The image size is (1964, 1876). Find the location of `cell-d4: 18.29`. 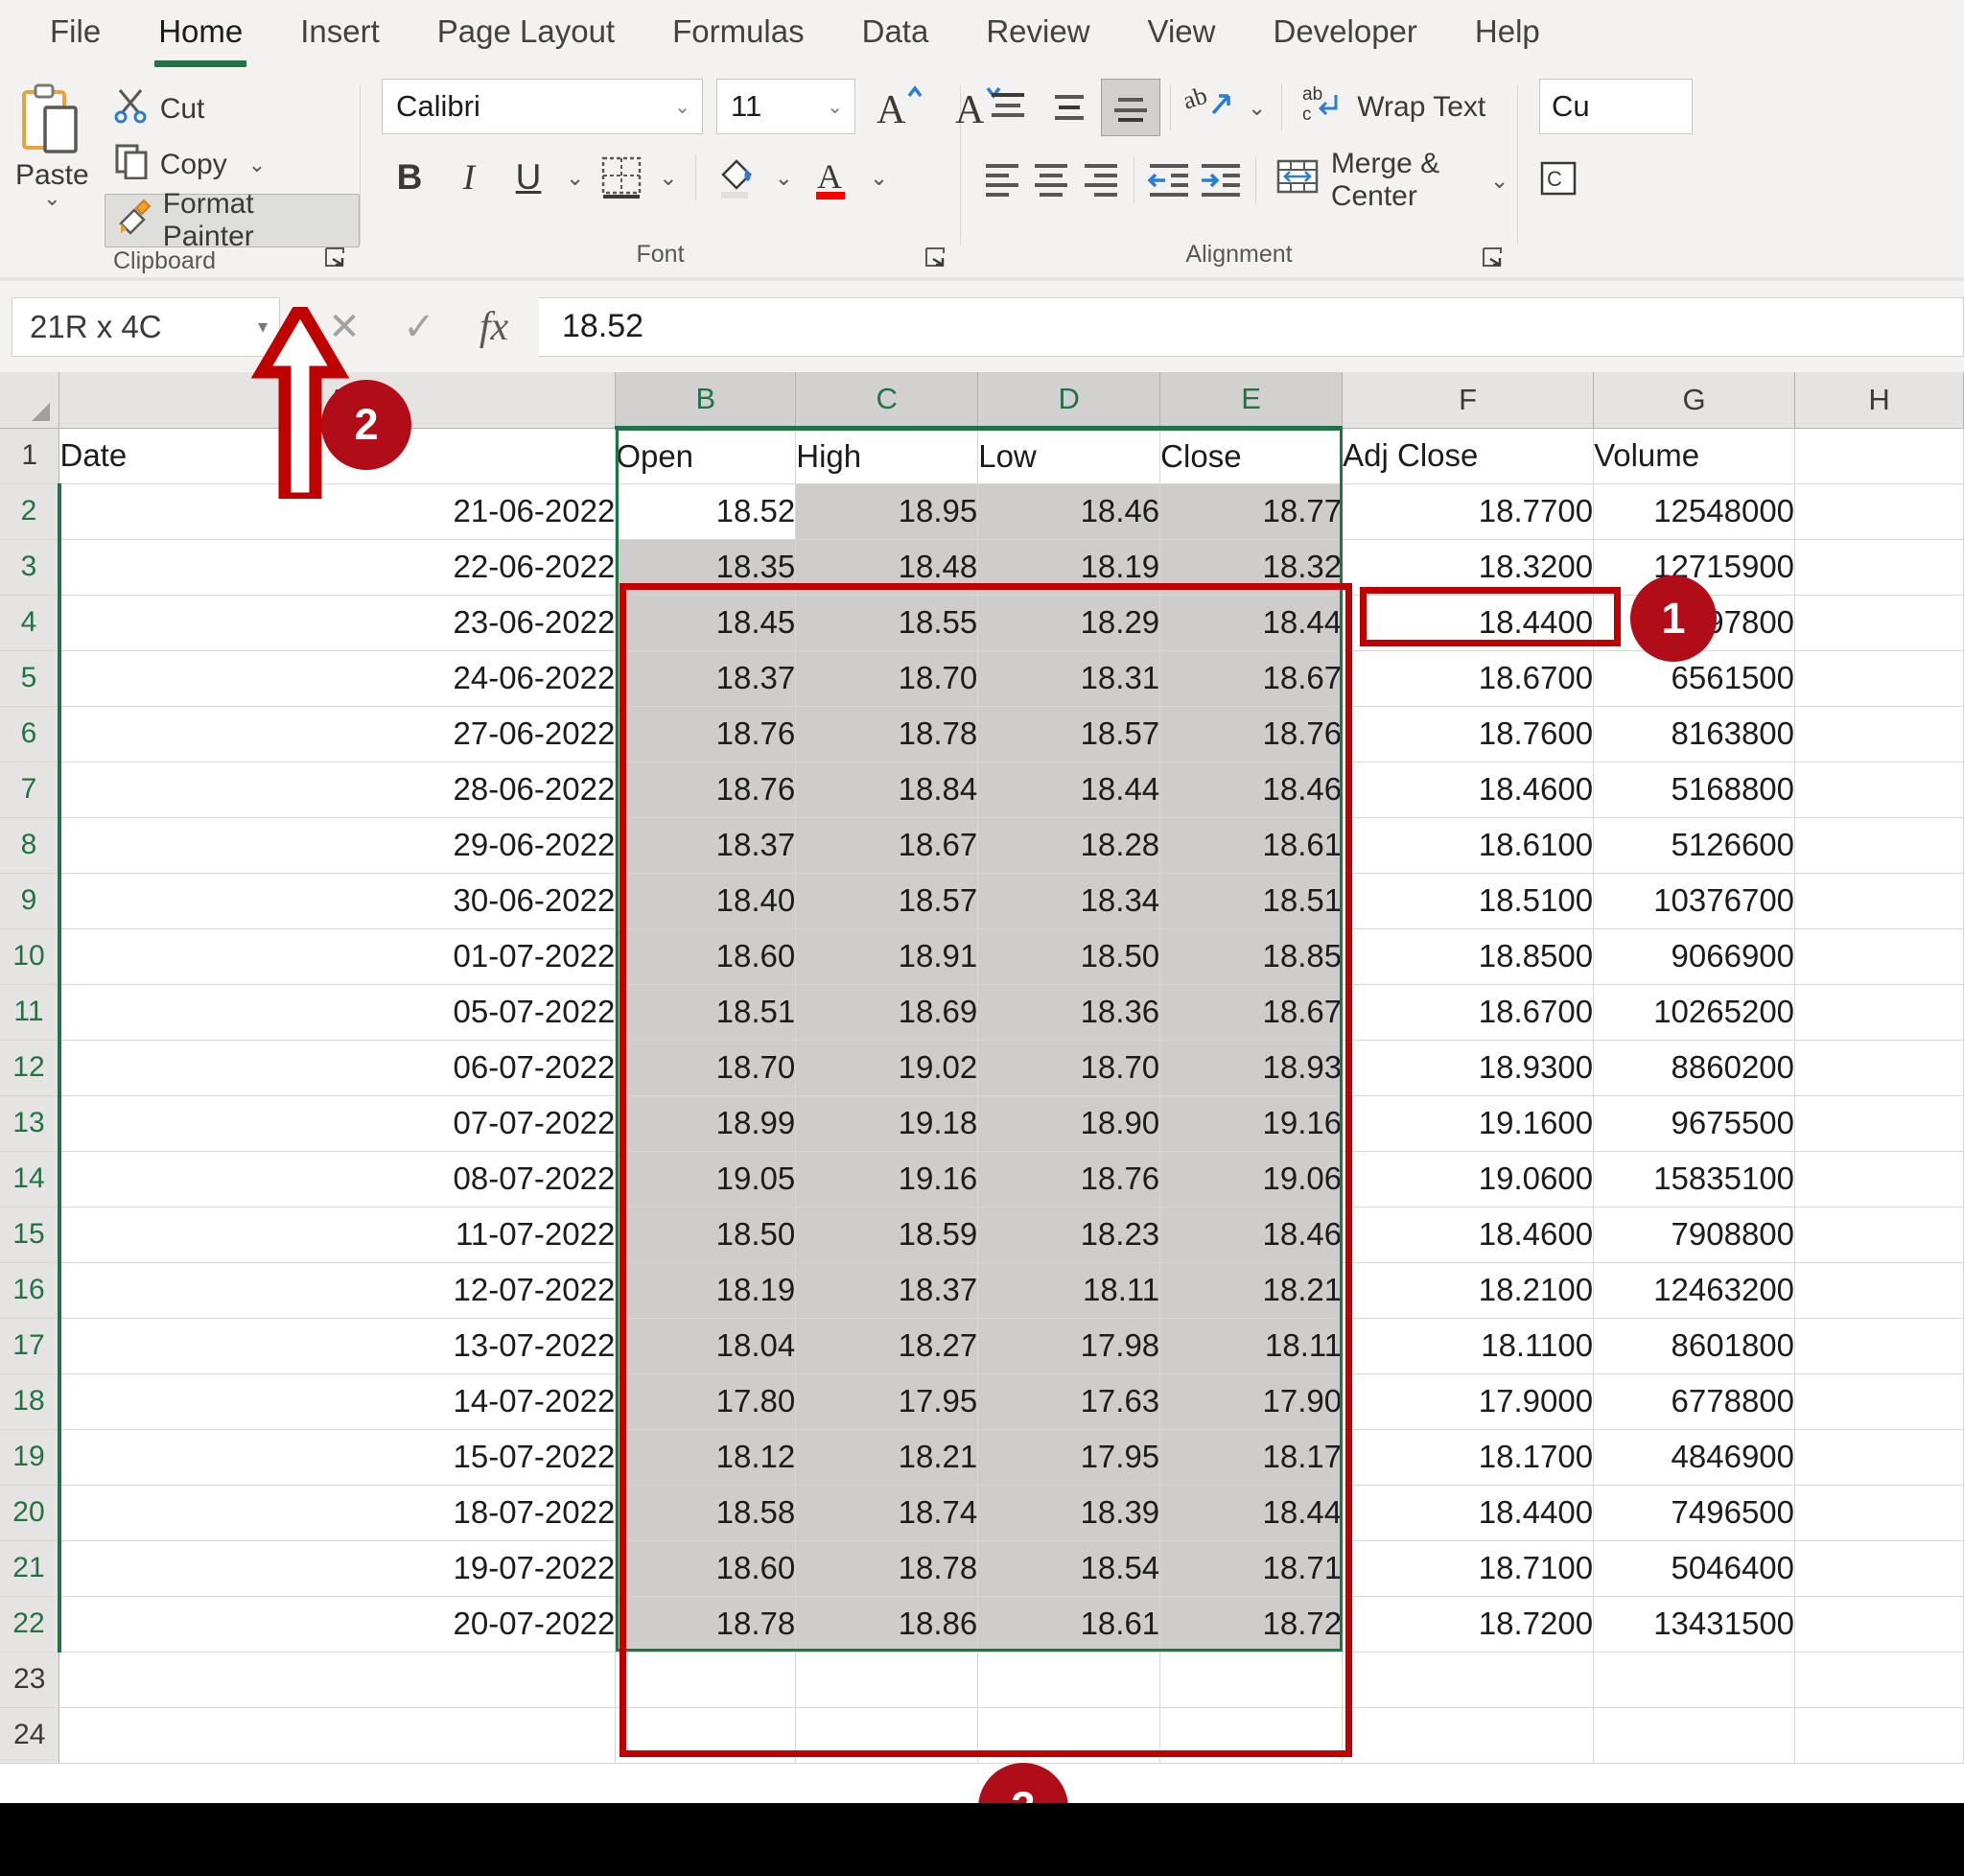

cell-d4: 18.29 is located at coordinates (1069, 623).